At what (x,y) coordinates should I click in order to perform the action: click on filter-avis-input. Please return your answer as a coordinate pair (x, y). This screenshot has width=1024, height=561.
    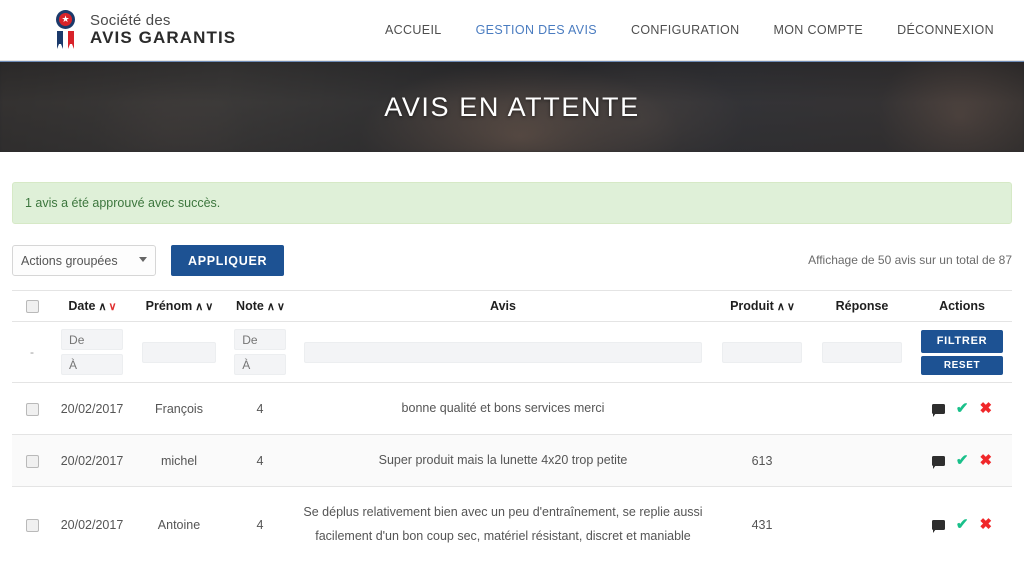
    Looking at the image, I should click on (503, 352).